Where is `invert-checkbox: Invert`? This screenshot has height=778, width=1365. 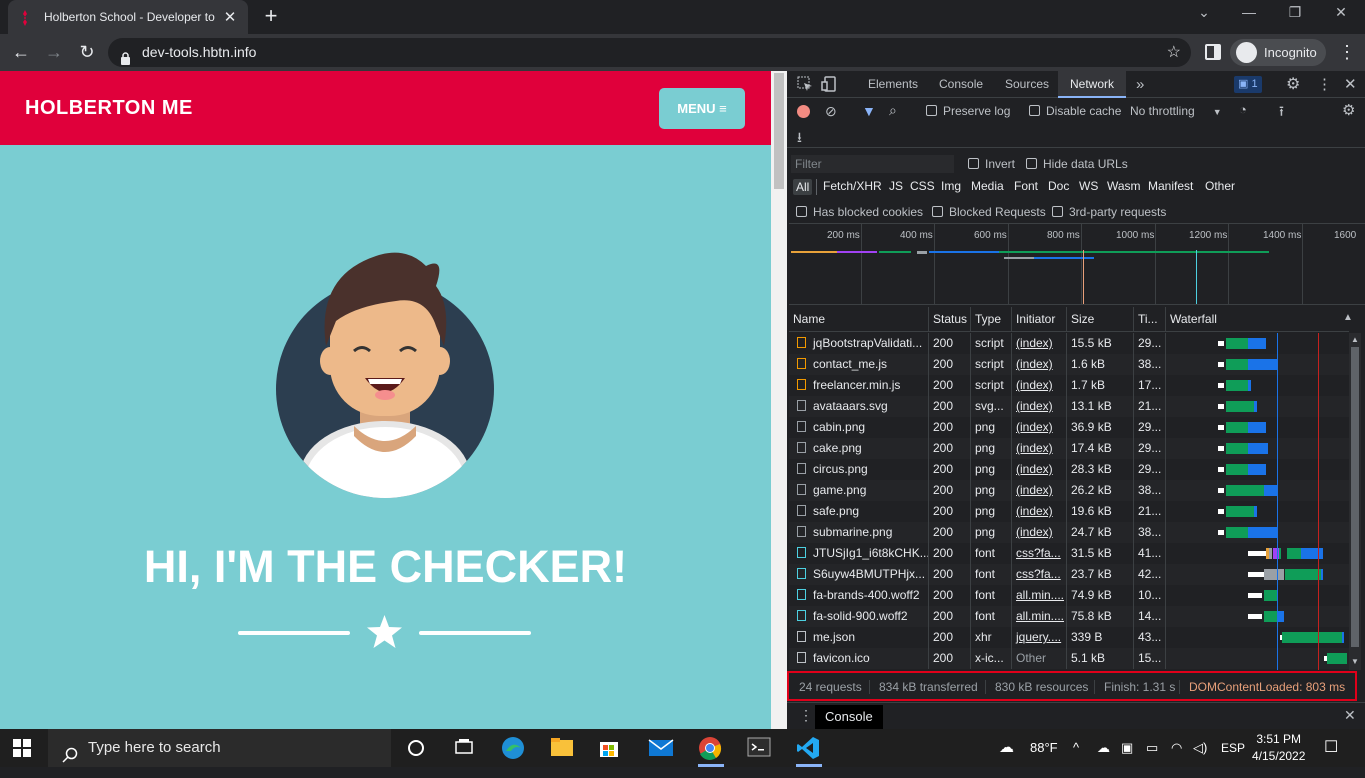
invert-checkbox: Invert is located at coordinates (991, 164).